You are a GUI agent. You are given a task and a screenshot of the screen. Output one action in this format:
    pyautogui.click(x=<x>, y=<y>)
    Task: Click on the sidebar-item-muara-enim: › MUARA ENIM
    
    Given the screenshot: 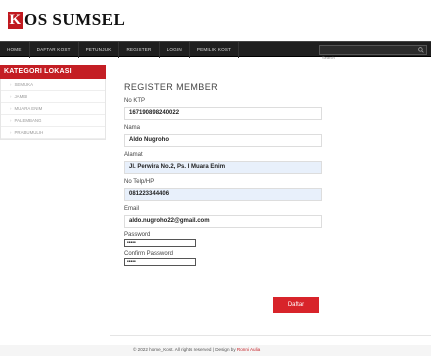 What is the action you would take?
    pyautogui.click(x=53, y=109)
    